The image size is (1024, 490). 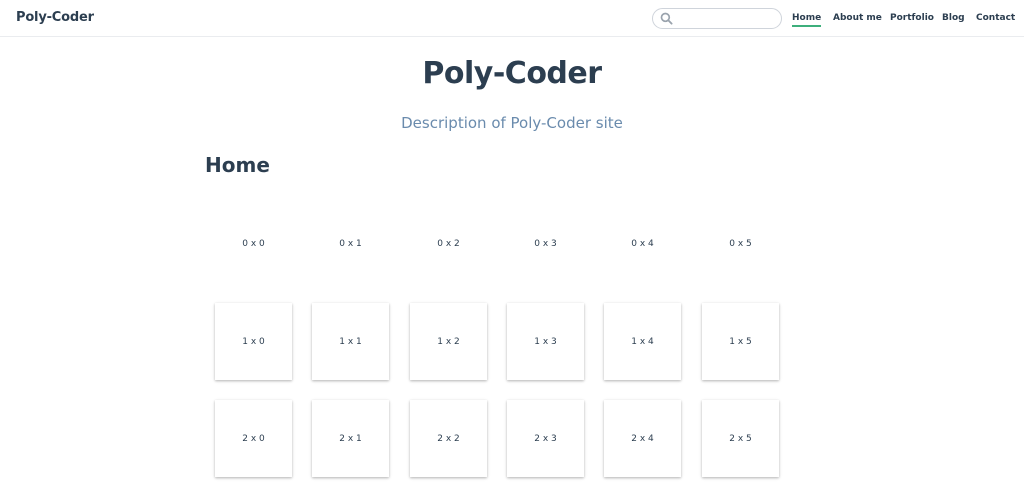 What do you see at coordinates (545, 243) in the screenshot?
I see `grid-cell: 0 x 3` at bounding box center [545, 243].